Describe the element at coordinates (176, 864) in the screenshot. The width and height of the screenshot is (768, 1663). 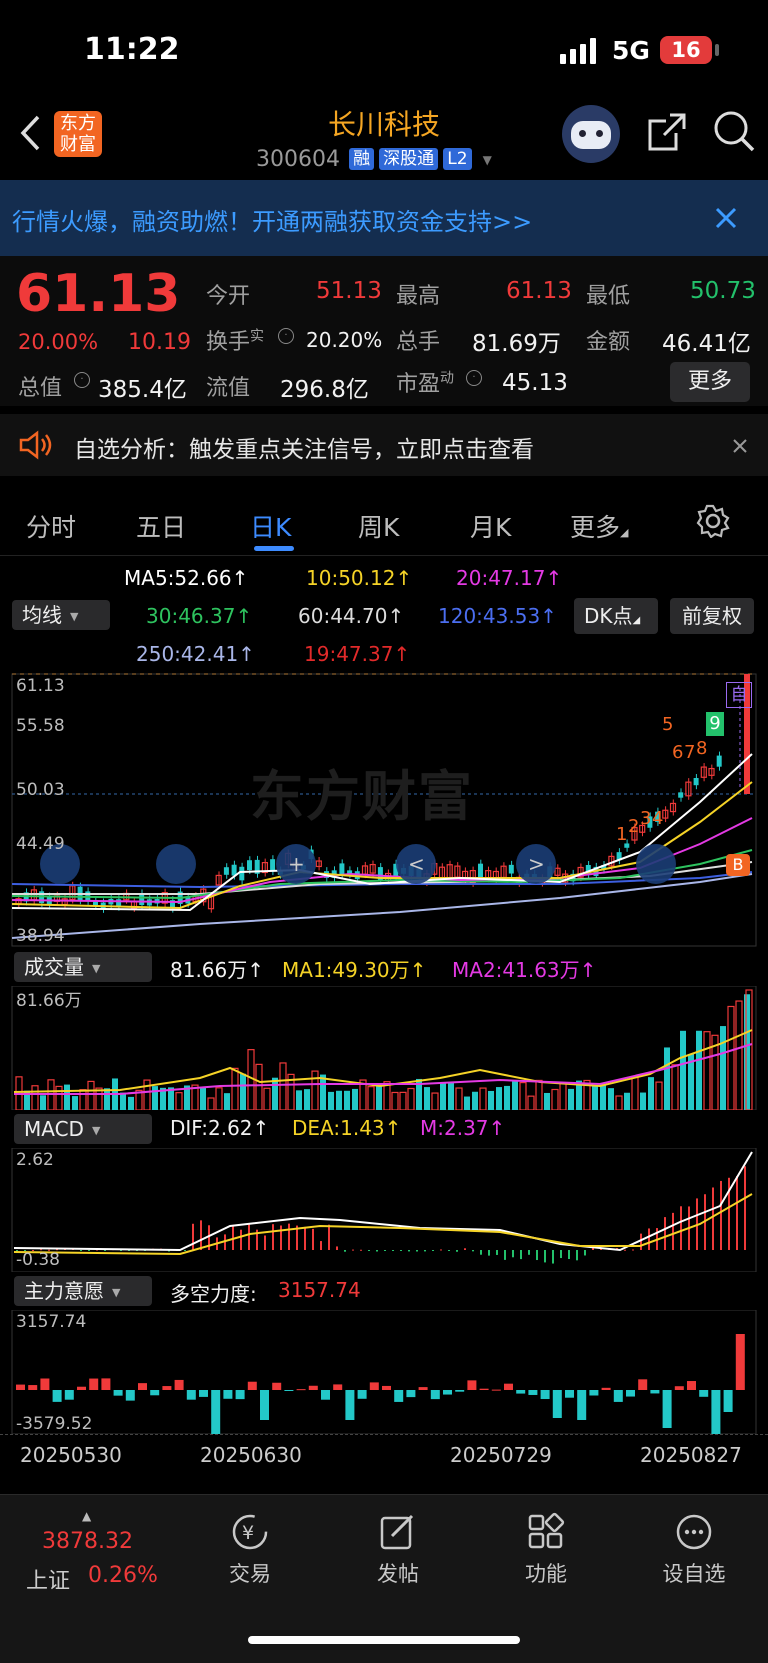
I see `zoom-out-icon` at that location.